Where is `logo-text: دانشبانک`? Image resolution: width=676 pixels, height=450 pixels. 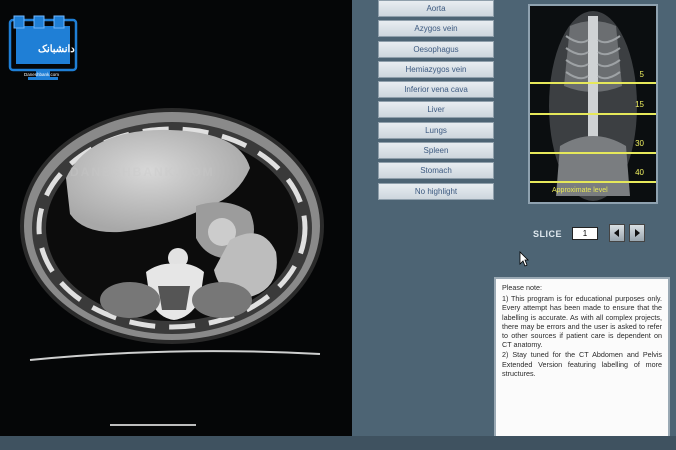 logo-text: دانشبانک is located at coordinates (56, 49).